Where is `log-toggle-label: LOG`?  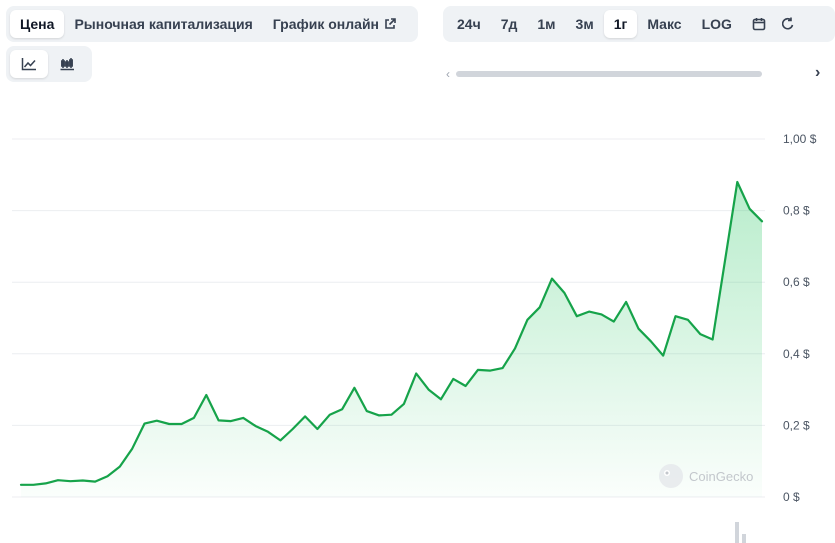
log-toggle-label: LOG is located at coordinates (716, 24).